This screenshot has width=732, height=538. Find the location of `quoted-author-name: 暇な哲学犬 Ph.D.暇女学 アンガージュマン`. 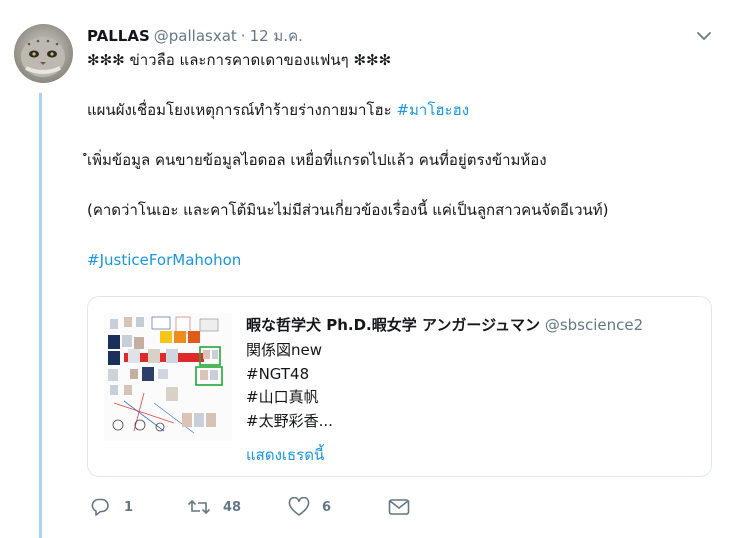

quoted-author-name: 暇な哲学犬 Ph.D.暇女学 アンガージュマン is located at coordinates (393, 325).